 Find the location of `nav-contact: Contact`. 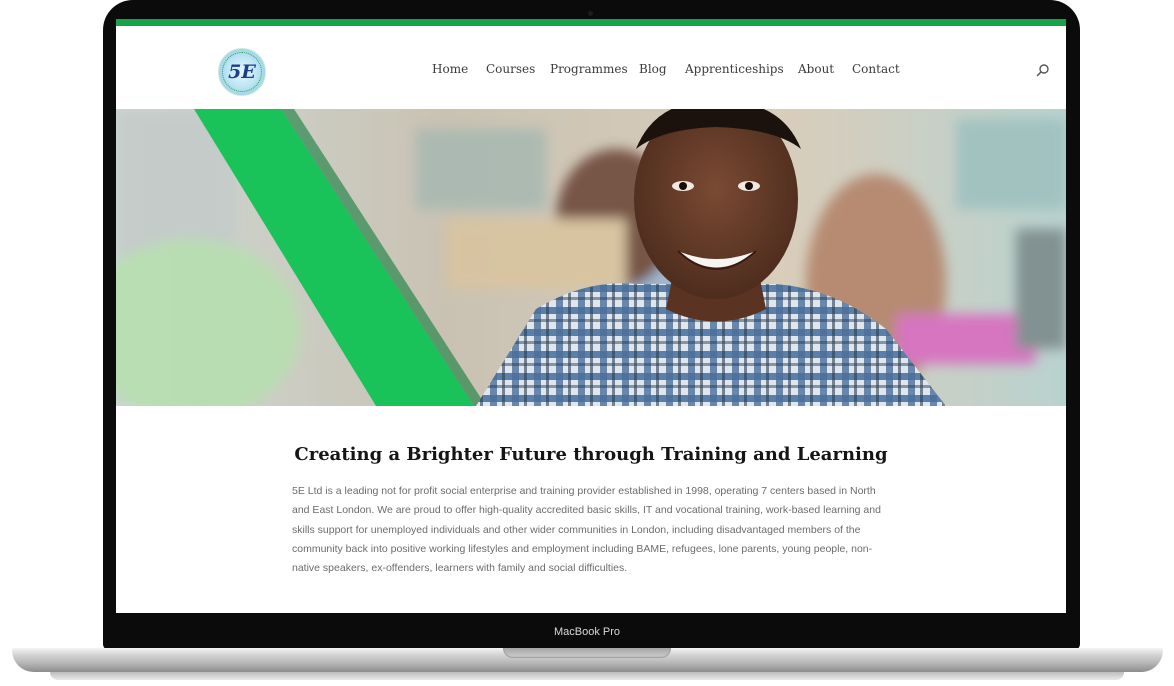

nav-contact: Contact is located at coordinates (876, 69).